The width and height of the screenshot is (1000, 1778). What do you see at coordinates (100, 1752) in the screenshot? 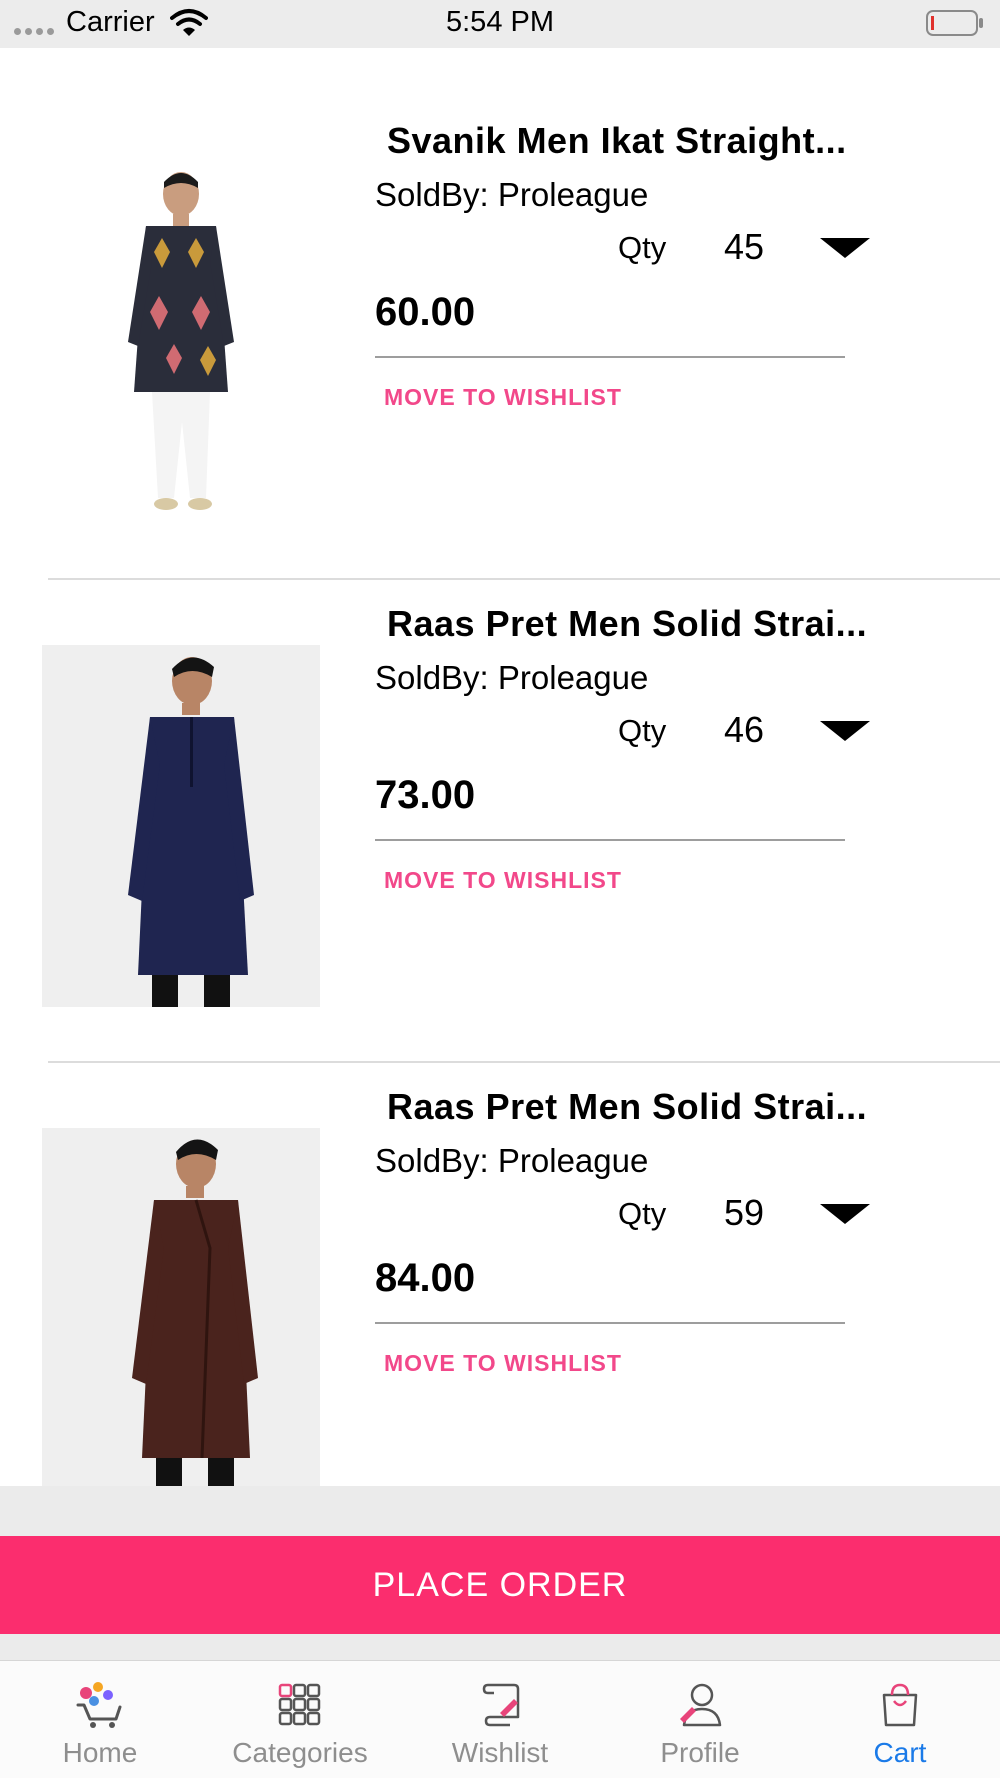
I see `tab-label: Home` at bounding box center [100, 1752].